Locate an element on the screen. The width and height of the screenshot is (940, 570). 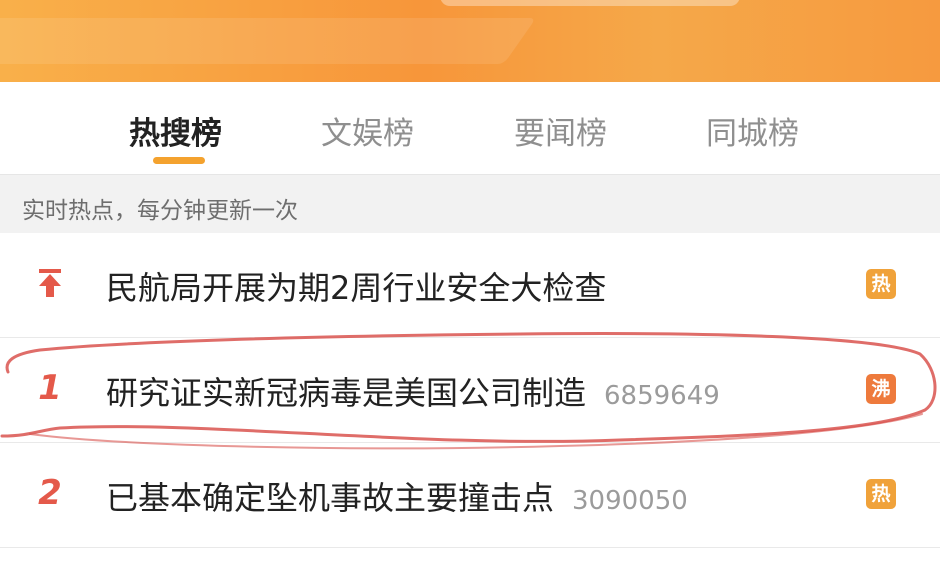
item-count: 6859649 is located at coordinates (662, 396).